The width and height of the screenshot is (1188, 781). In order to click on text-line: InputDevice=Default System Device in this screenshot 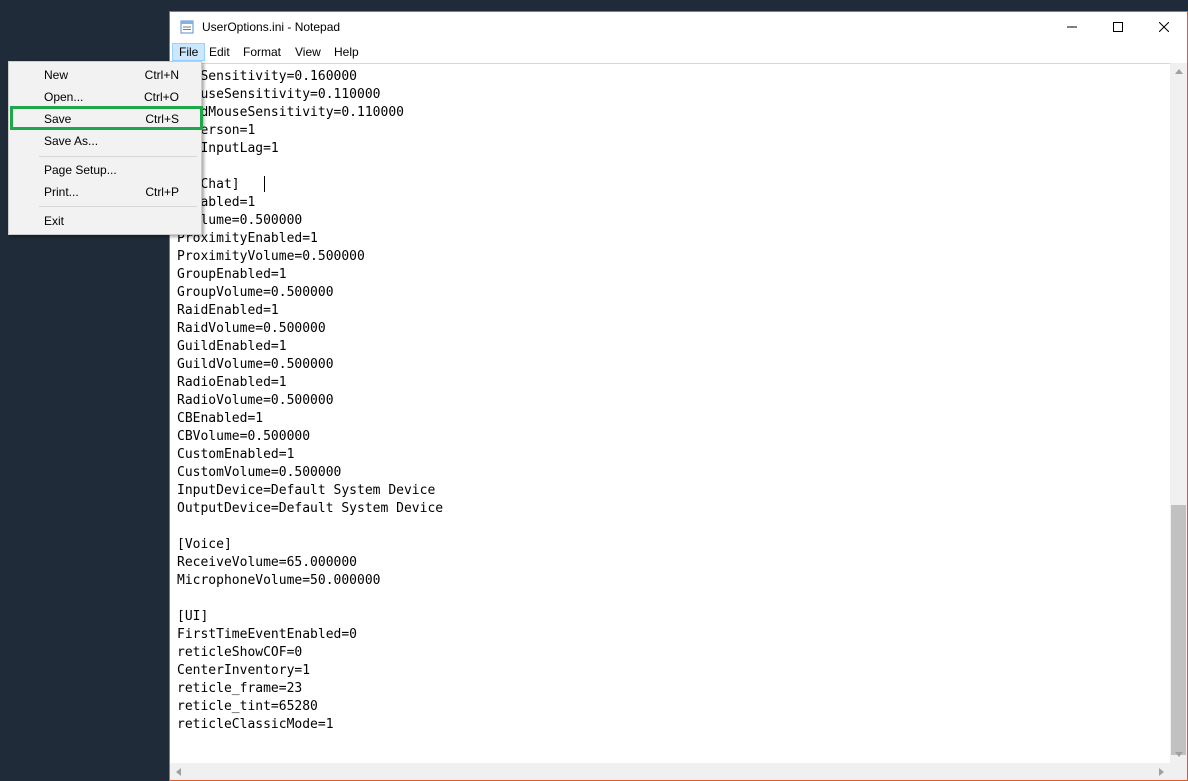, I will do `click(306, 490)`.